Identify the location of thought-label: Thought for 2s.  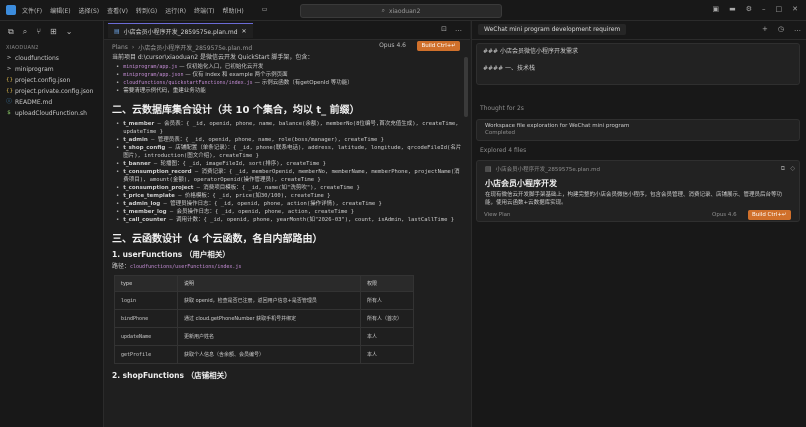
(502, 108).